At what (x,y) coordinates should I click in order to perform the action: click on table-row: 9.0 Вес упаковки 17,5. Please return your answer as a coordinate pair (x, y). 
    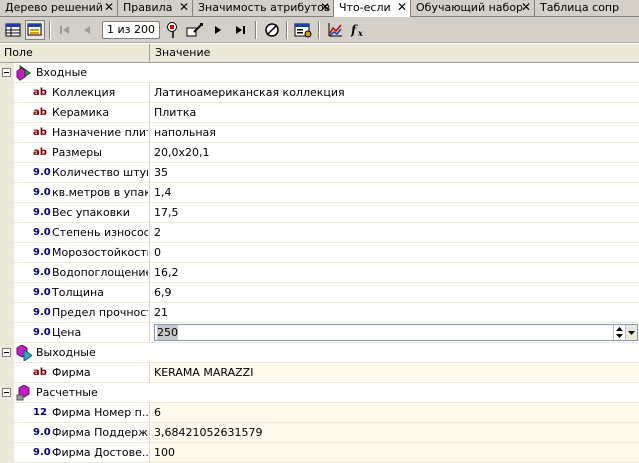
    Looking at the image, I should click on (319, 213).